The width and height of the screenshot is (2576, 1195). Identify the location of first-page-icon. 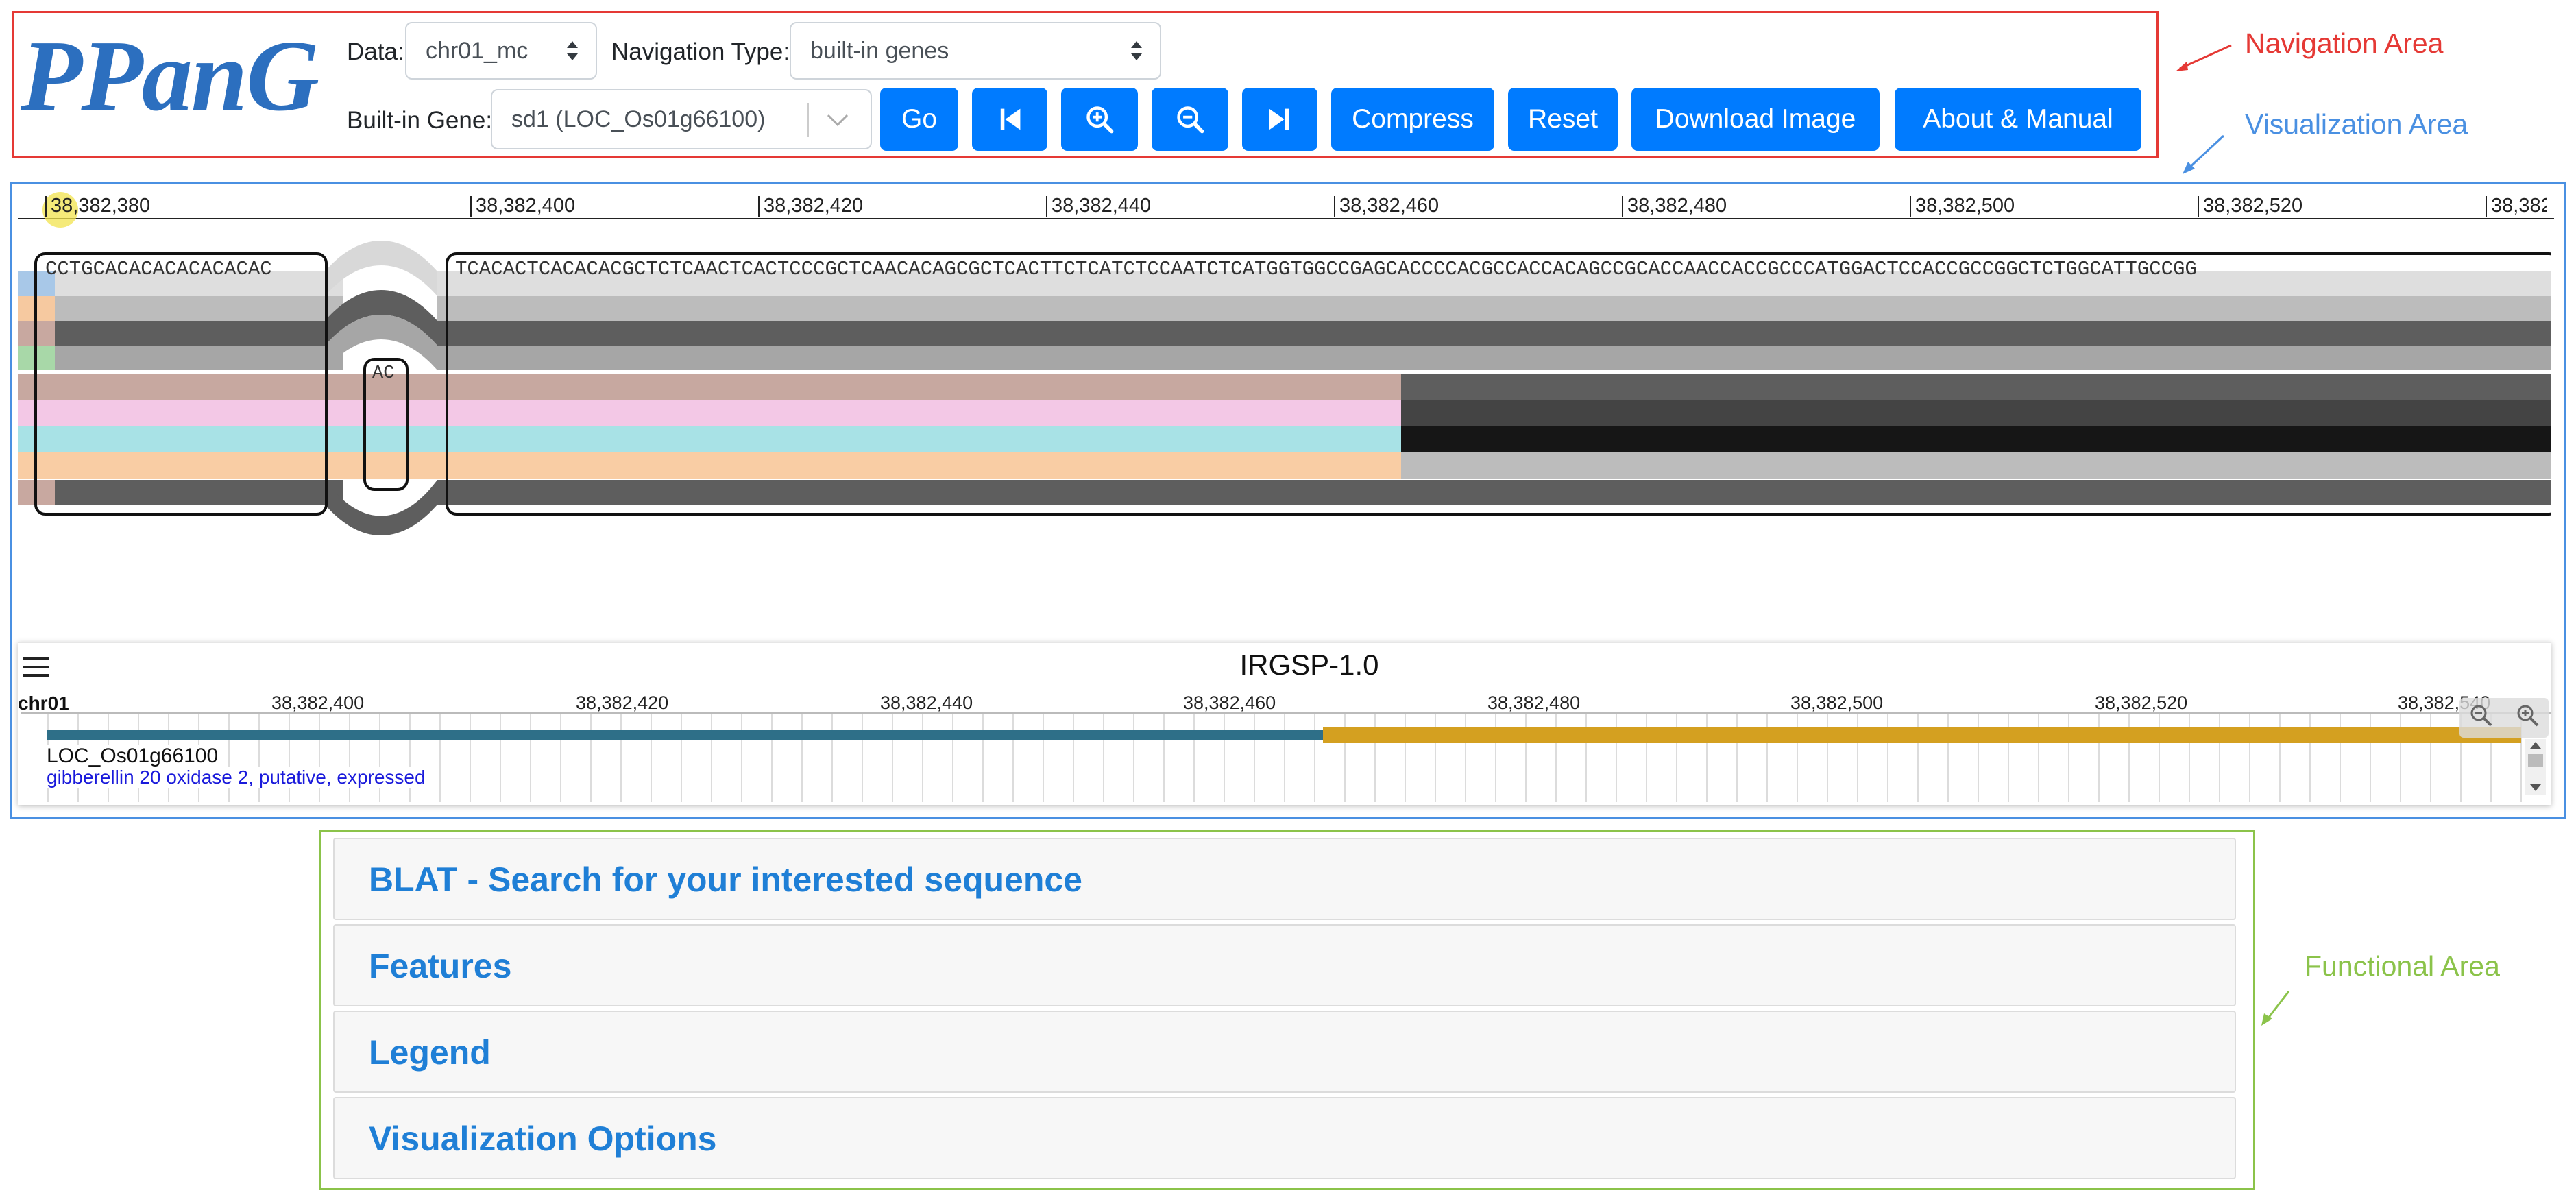
(1010, 119).